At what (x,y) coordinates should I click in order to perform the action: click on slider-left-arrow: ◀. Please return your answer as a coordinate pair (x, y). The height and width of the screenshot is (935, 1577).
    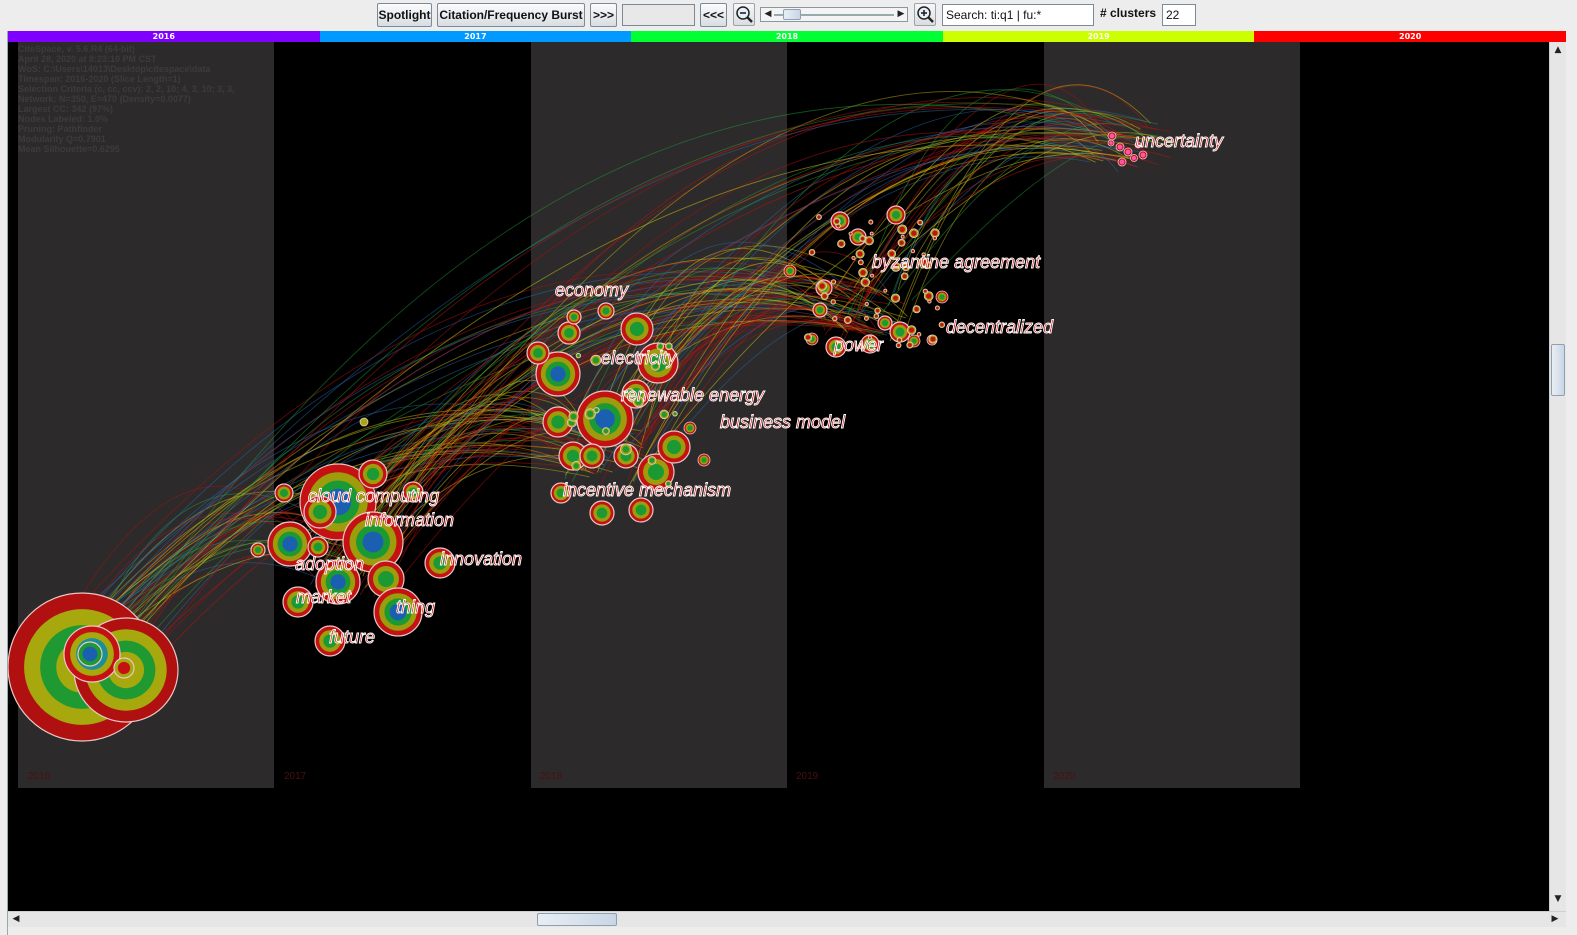
    Looking at the image, I should click on (768, 14).